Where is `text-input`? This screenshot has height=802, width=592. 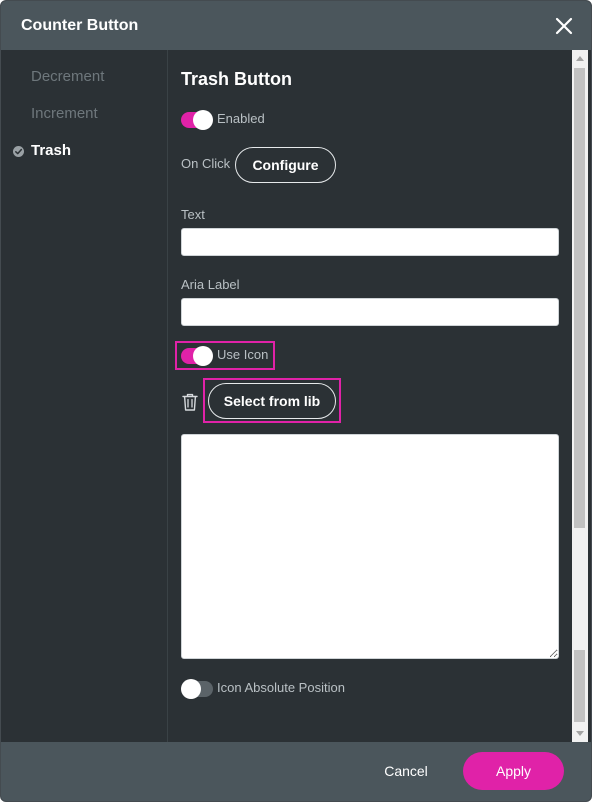
text-input is located at coordinates (370, 242).